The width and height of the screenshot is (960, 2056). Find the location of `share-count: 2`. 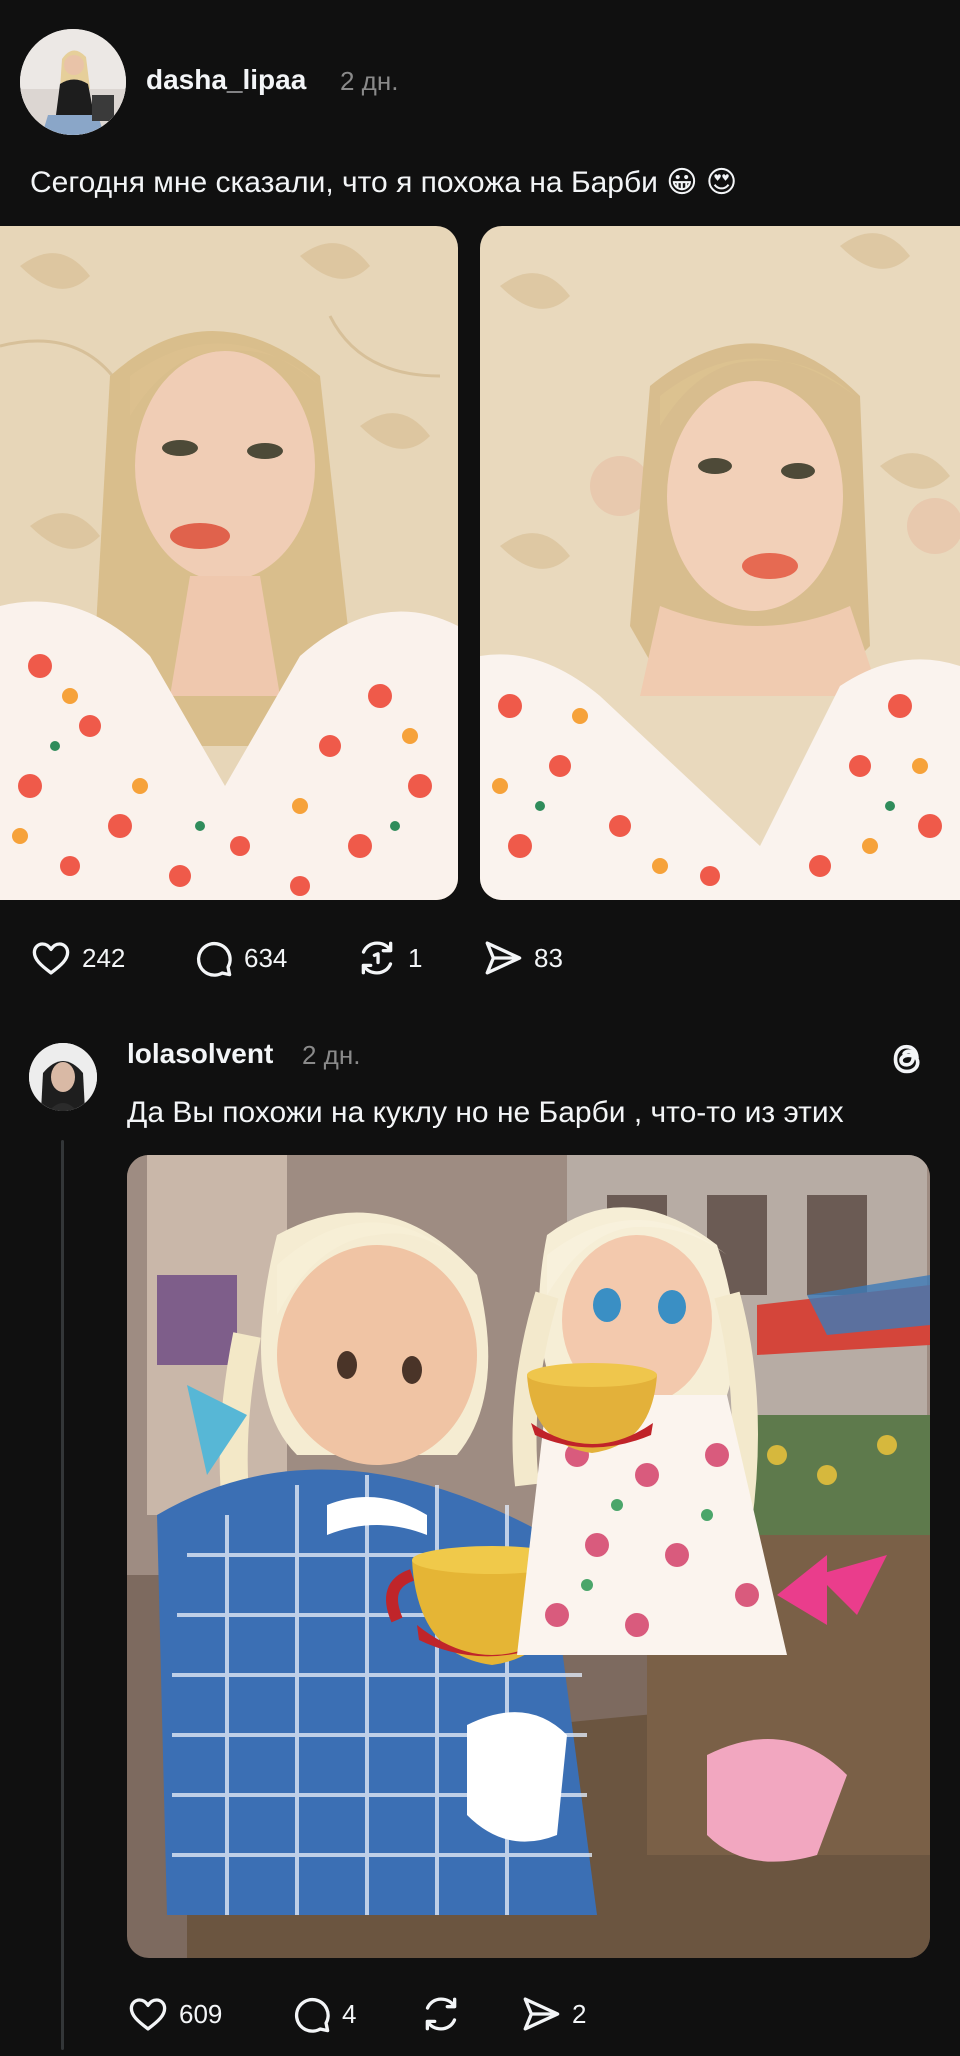

share-count: 2 is located at coordinates (579, 2013).